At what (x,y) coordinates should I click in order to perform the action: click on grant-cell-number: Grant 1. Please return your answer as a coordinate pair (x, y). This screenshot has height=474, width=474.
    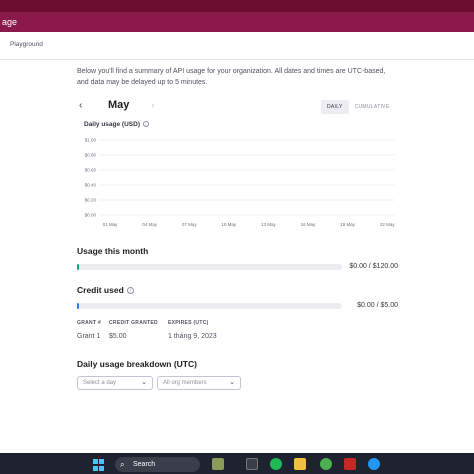
    Looking at the image, I should click on (89, 336).